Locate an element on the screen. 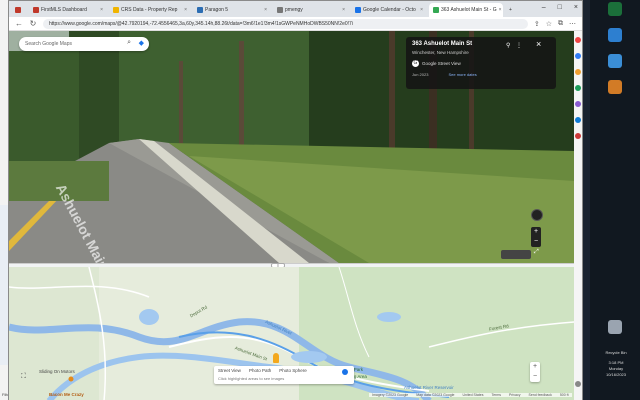 The image size is (640, 400). compass-icon is located at coordinates (537, 215).